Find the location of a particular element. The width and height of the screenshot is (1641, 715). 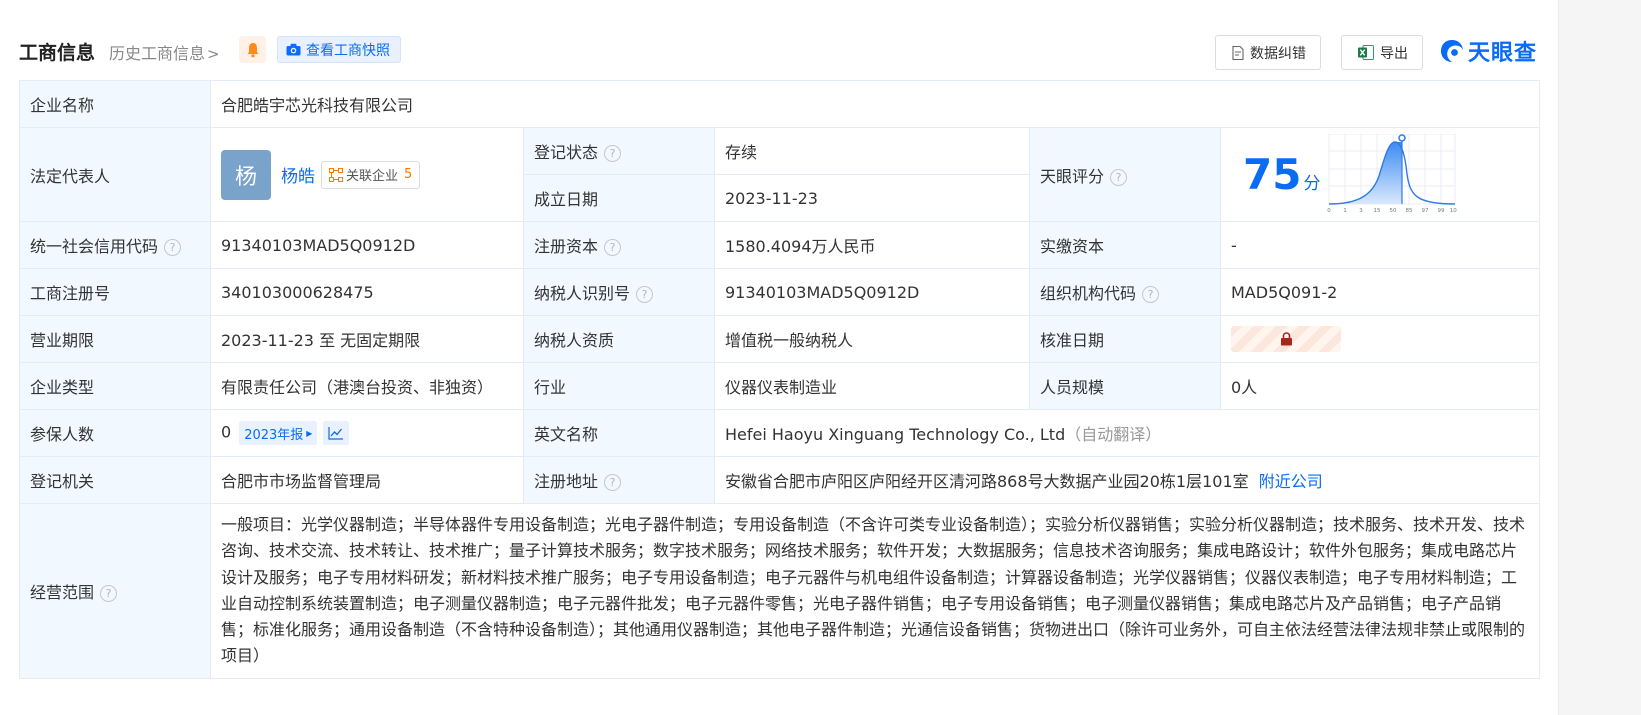

legal-rep-name-link: 杨皓 is located at coordinates (298, 174).